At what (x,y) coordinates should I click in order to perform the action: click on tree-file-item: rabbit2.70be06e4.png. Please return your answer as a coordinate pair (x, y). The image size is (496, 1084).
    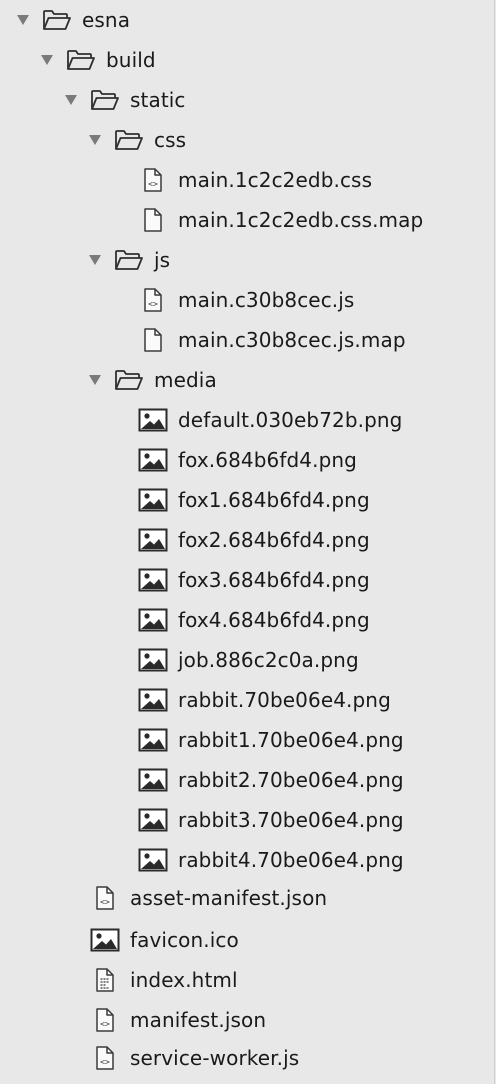
    Looking at the image, I should click on (247, 780).